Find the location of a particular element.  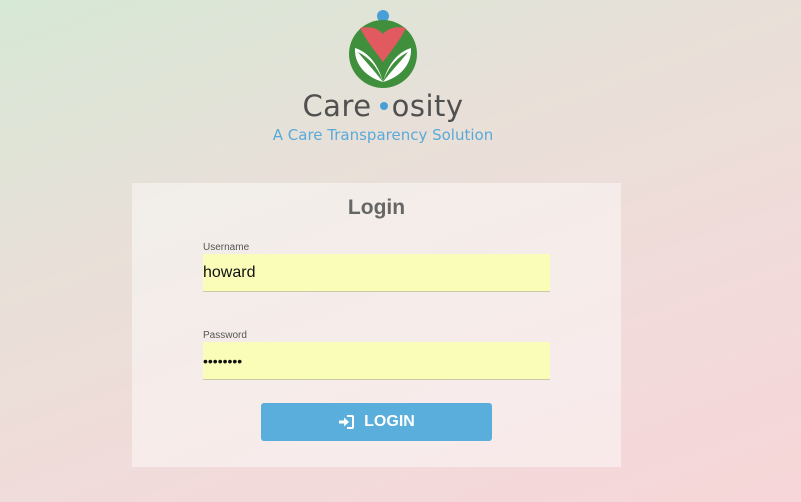

login-button: LOGIN is located at coordinates (376, 422).